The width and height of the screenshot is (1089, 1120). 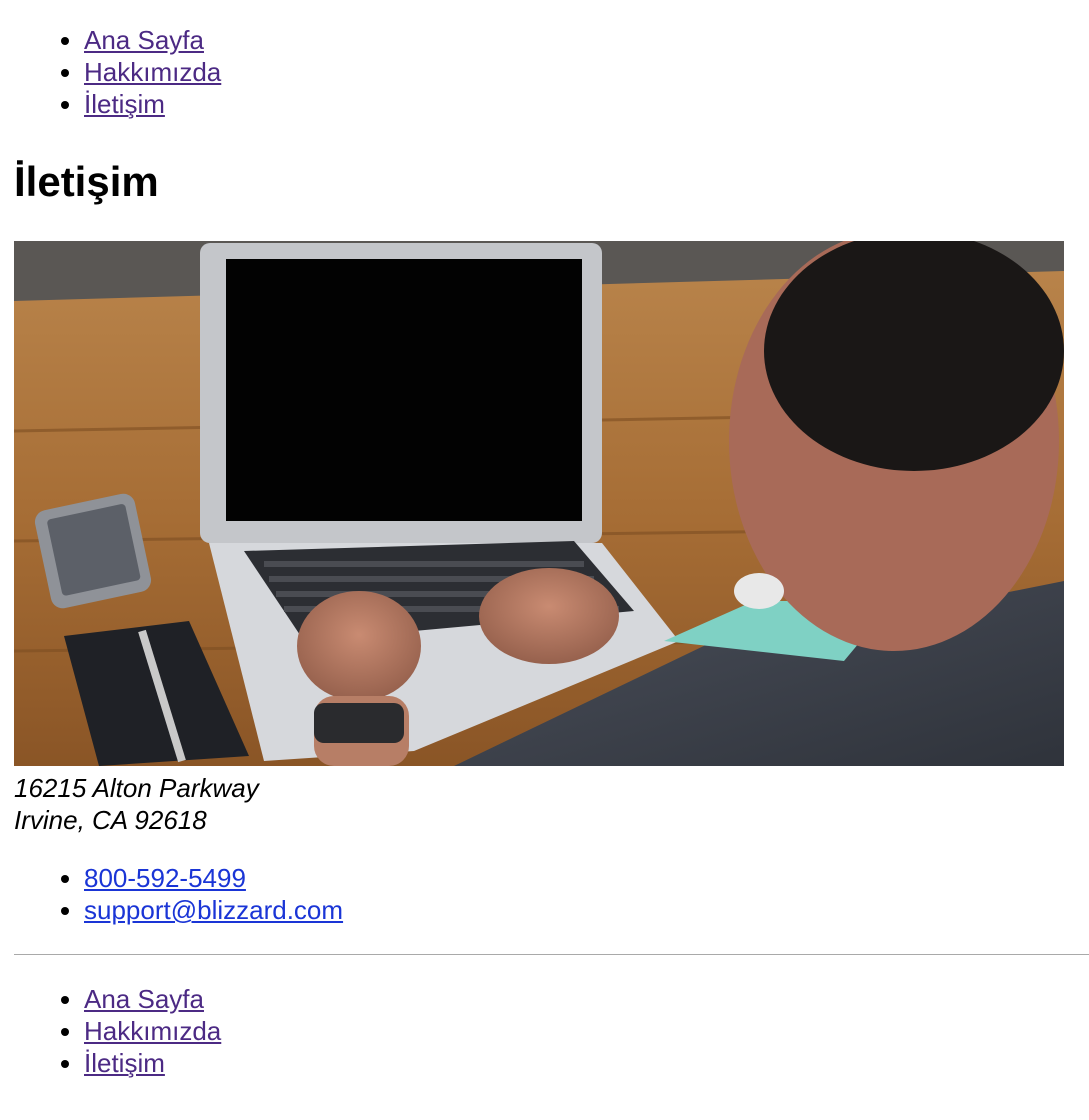 I want to click on page-title: İletişim, so click(x=86, y=181).